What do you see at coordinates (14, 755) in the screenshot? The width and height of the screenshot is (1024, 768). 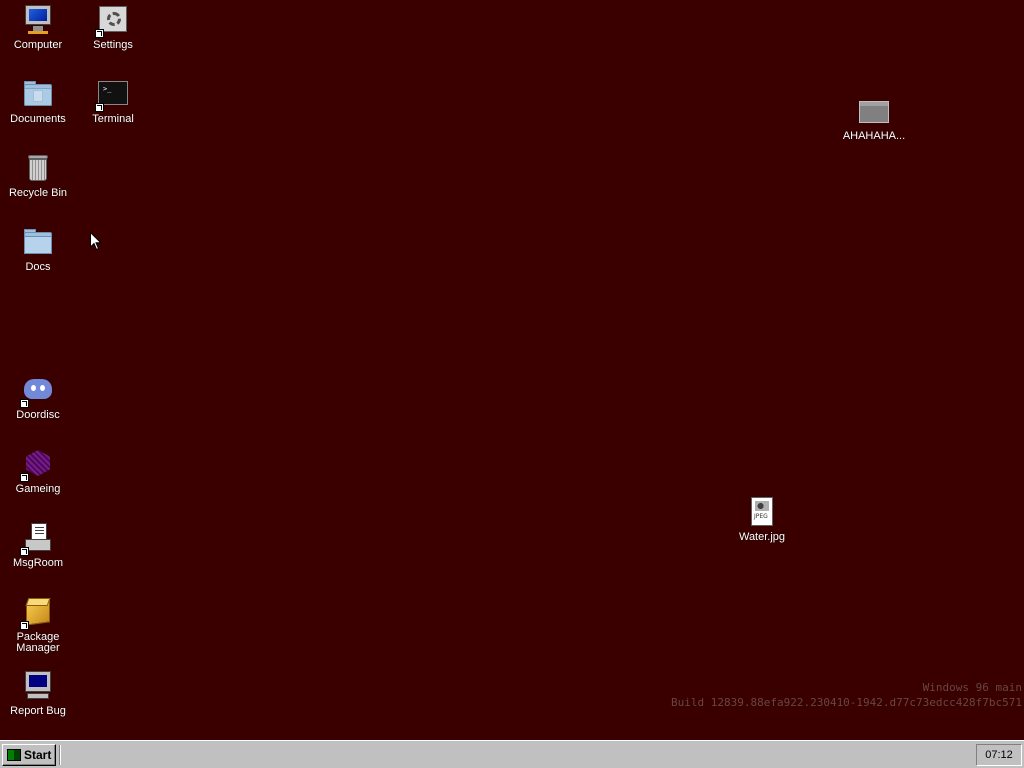 I see `windows-logo-icon` at bounding box center [14, 755].